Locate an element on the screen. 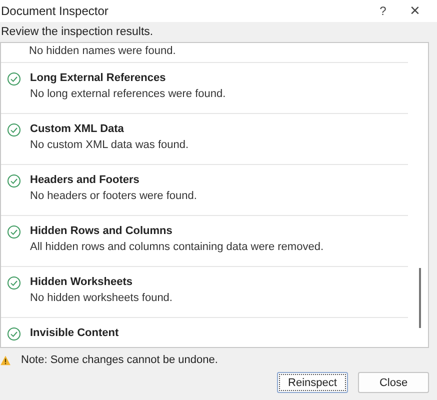 The image size is (437, 400). result-title: Hidden Rows and Columns is located at coordinates (102, 231).